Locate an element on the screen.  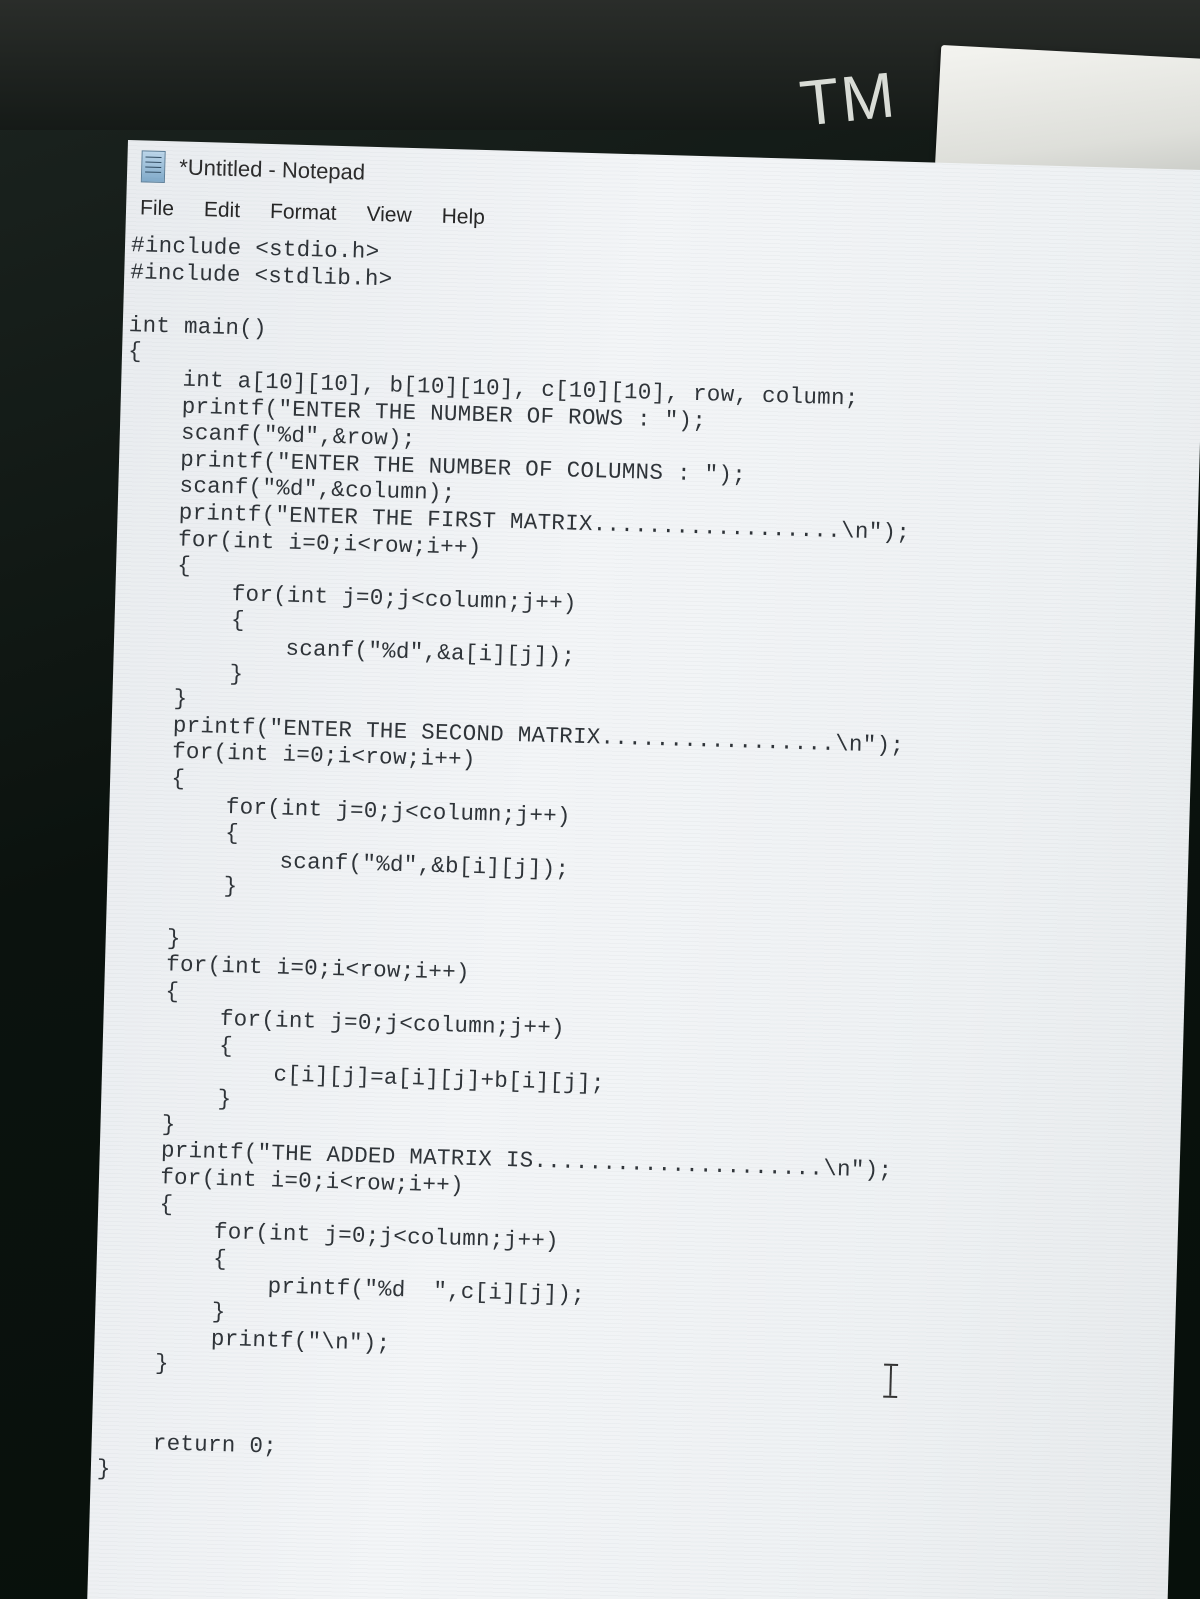
monitor-sticker is located at coordinates (1067, 112).